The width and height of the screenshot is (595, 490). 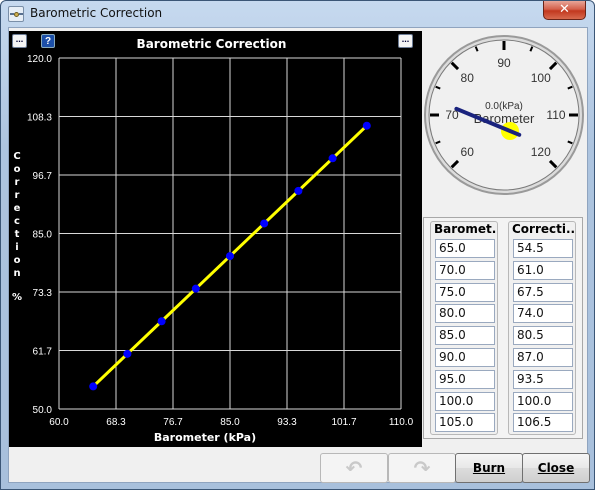 What do you see at coordinates (543, 379) in the screenshot?
I see `correction-cell: 93.5` at bounding box center [543, 379].